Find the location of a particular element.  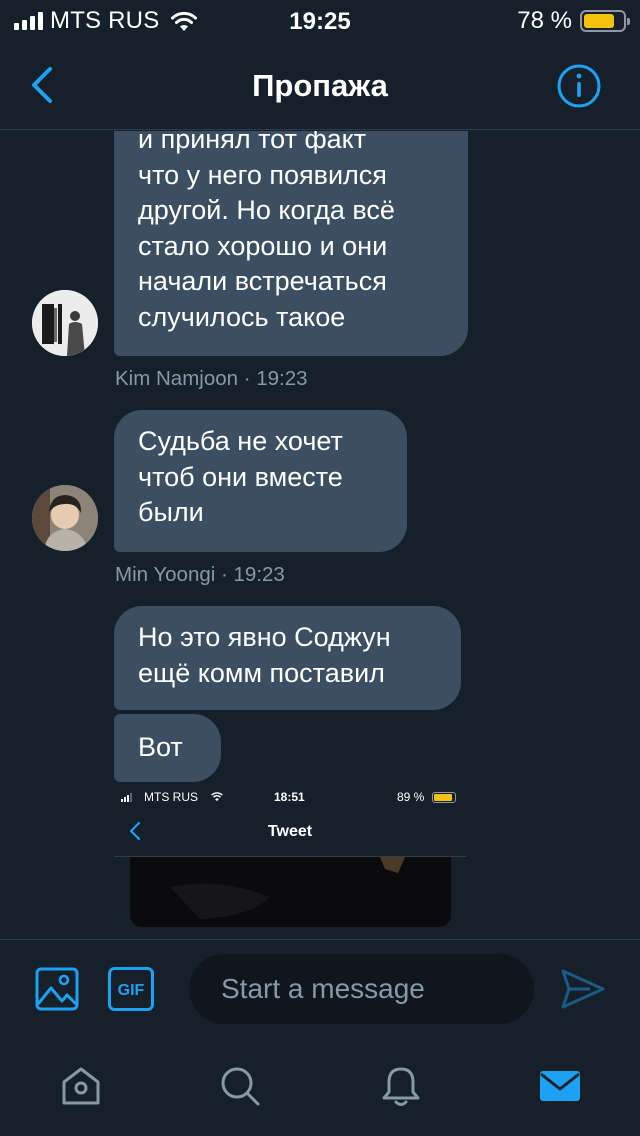

conversation-title: Пропажа is located at coordinates (320, 85).